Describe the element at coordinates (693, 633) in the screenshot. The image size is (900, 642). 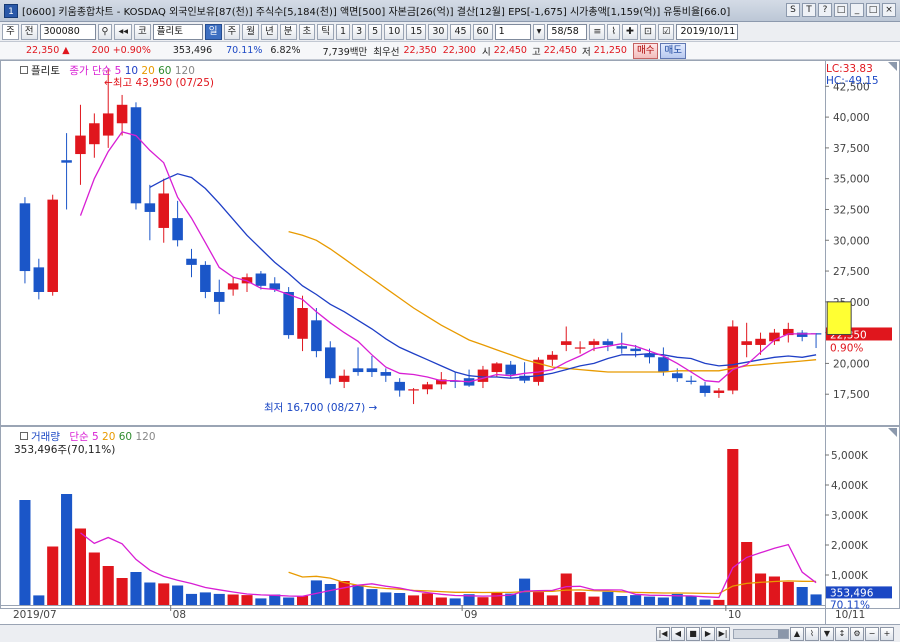
I see `stop-icon: ■` at that location.